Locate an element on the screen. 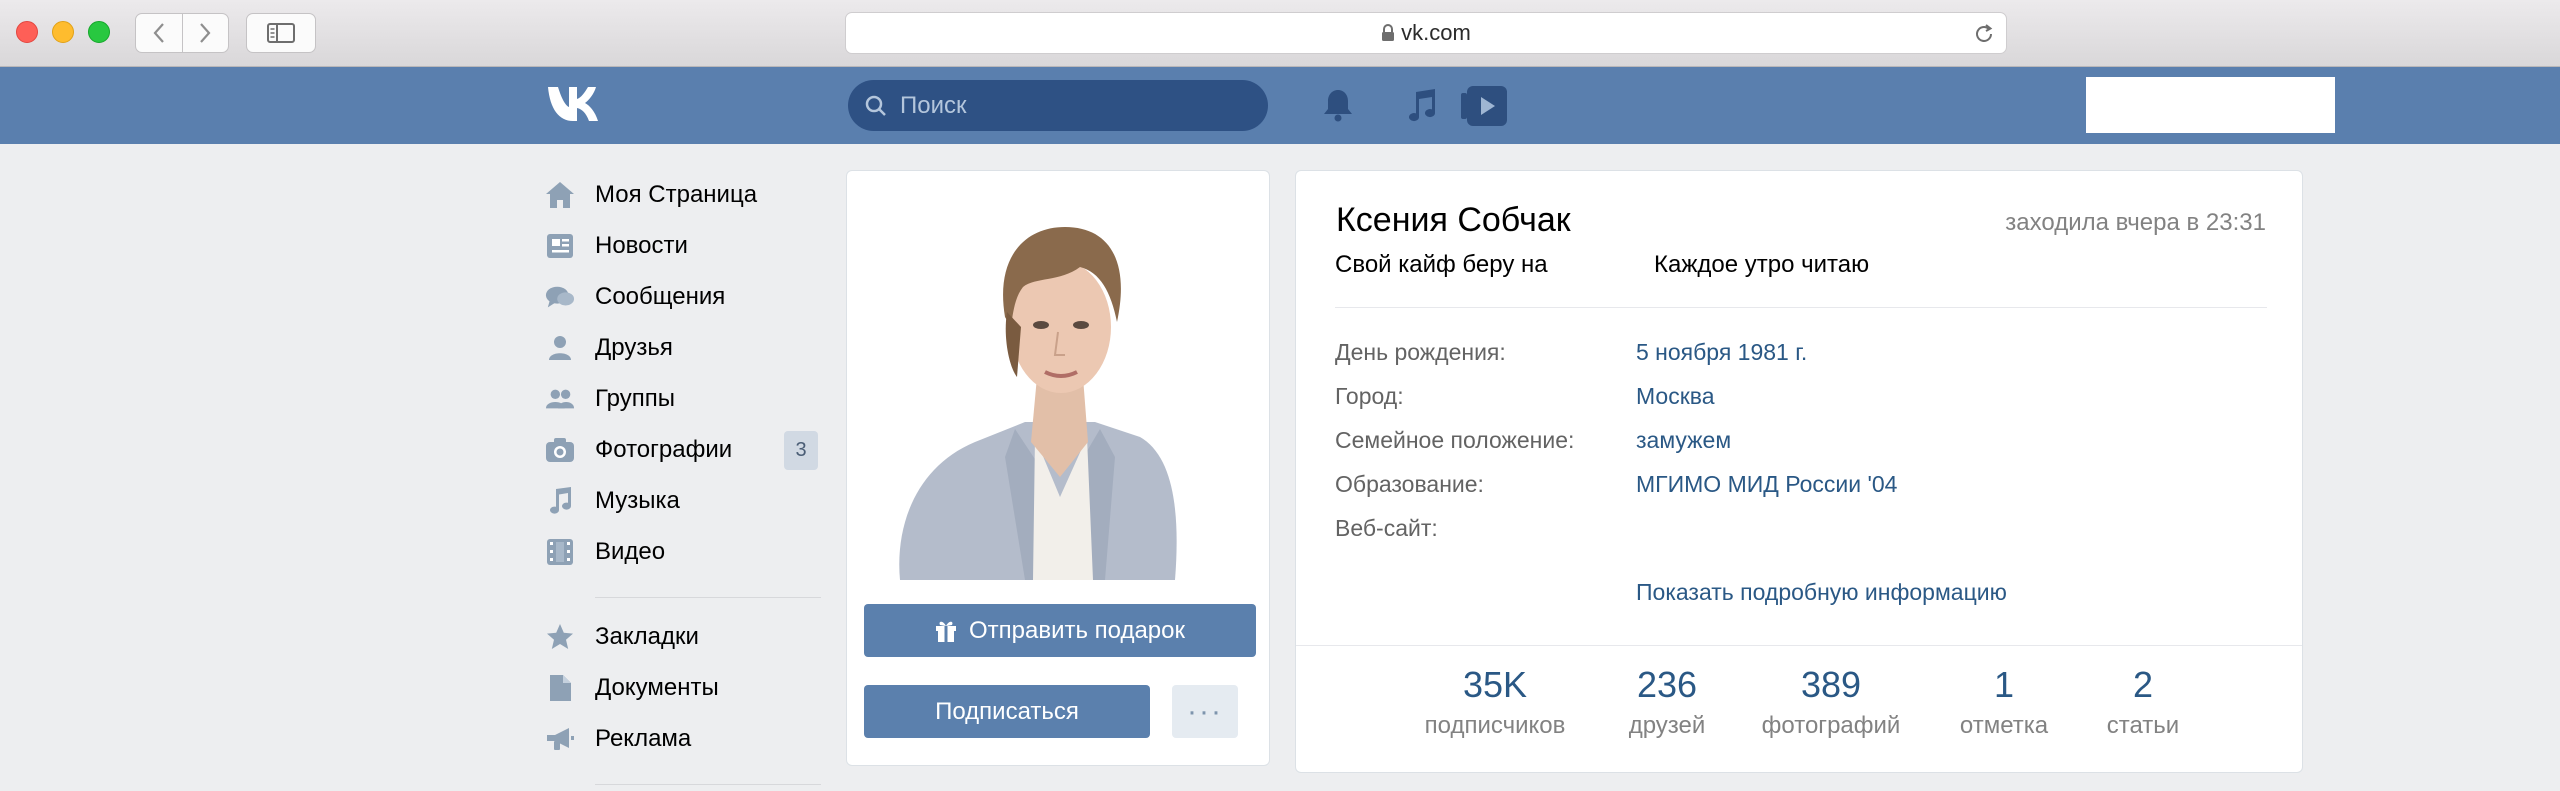 The image size is (2560, 791). subscribe-button: Подписаться is located at coordinates (1007, 711).